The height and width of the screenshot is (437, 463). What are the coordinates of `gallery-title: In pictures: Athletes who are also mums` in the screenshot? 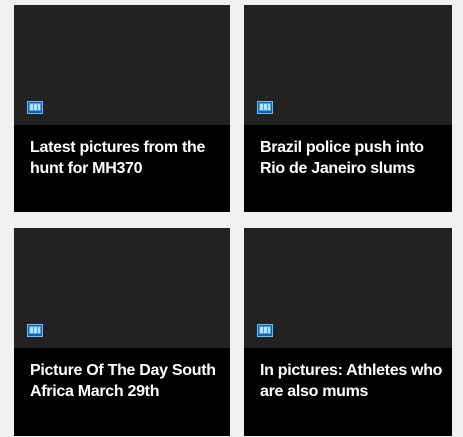 It's located at (352, 381).